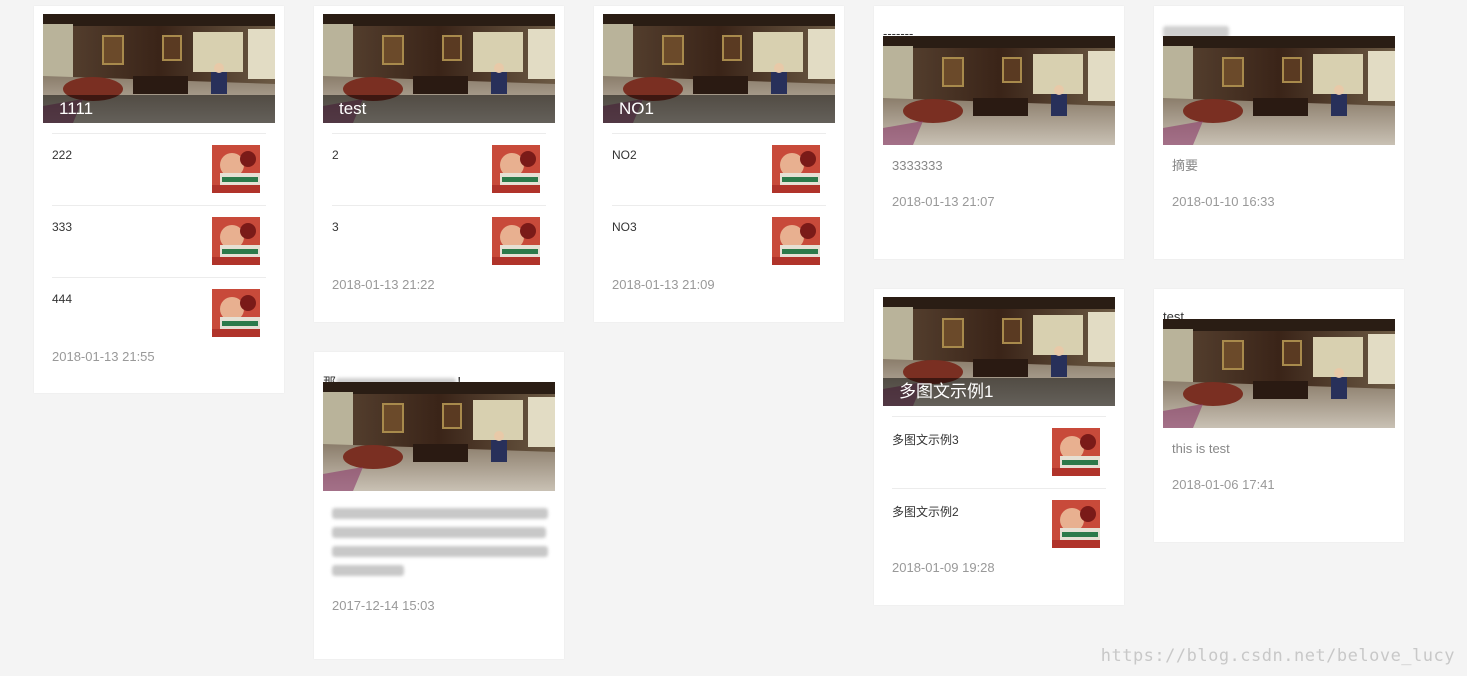 Image resolution: width=1467 pixels, height=676 pixels. I want to click on publish-date: 2018-01-13 21:07, so click(943, 201).